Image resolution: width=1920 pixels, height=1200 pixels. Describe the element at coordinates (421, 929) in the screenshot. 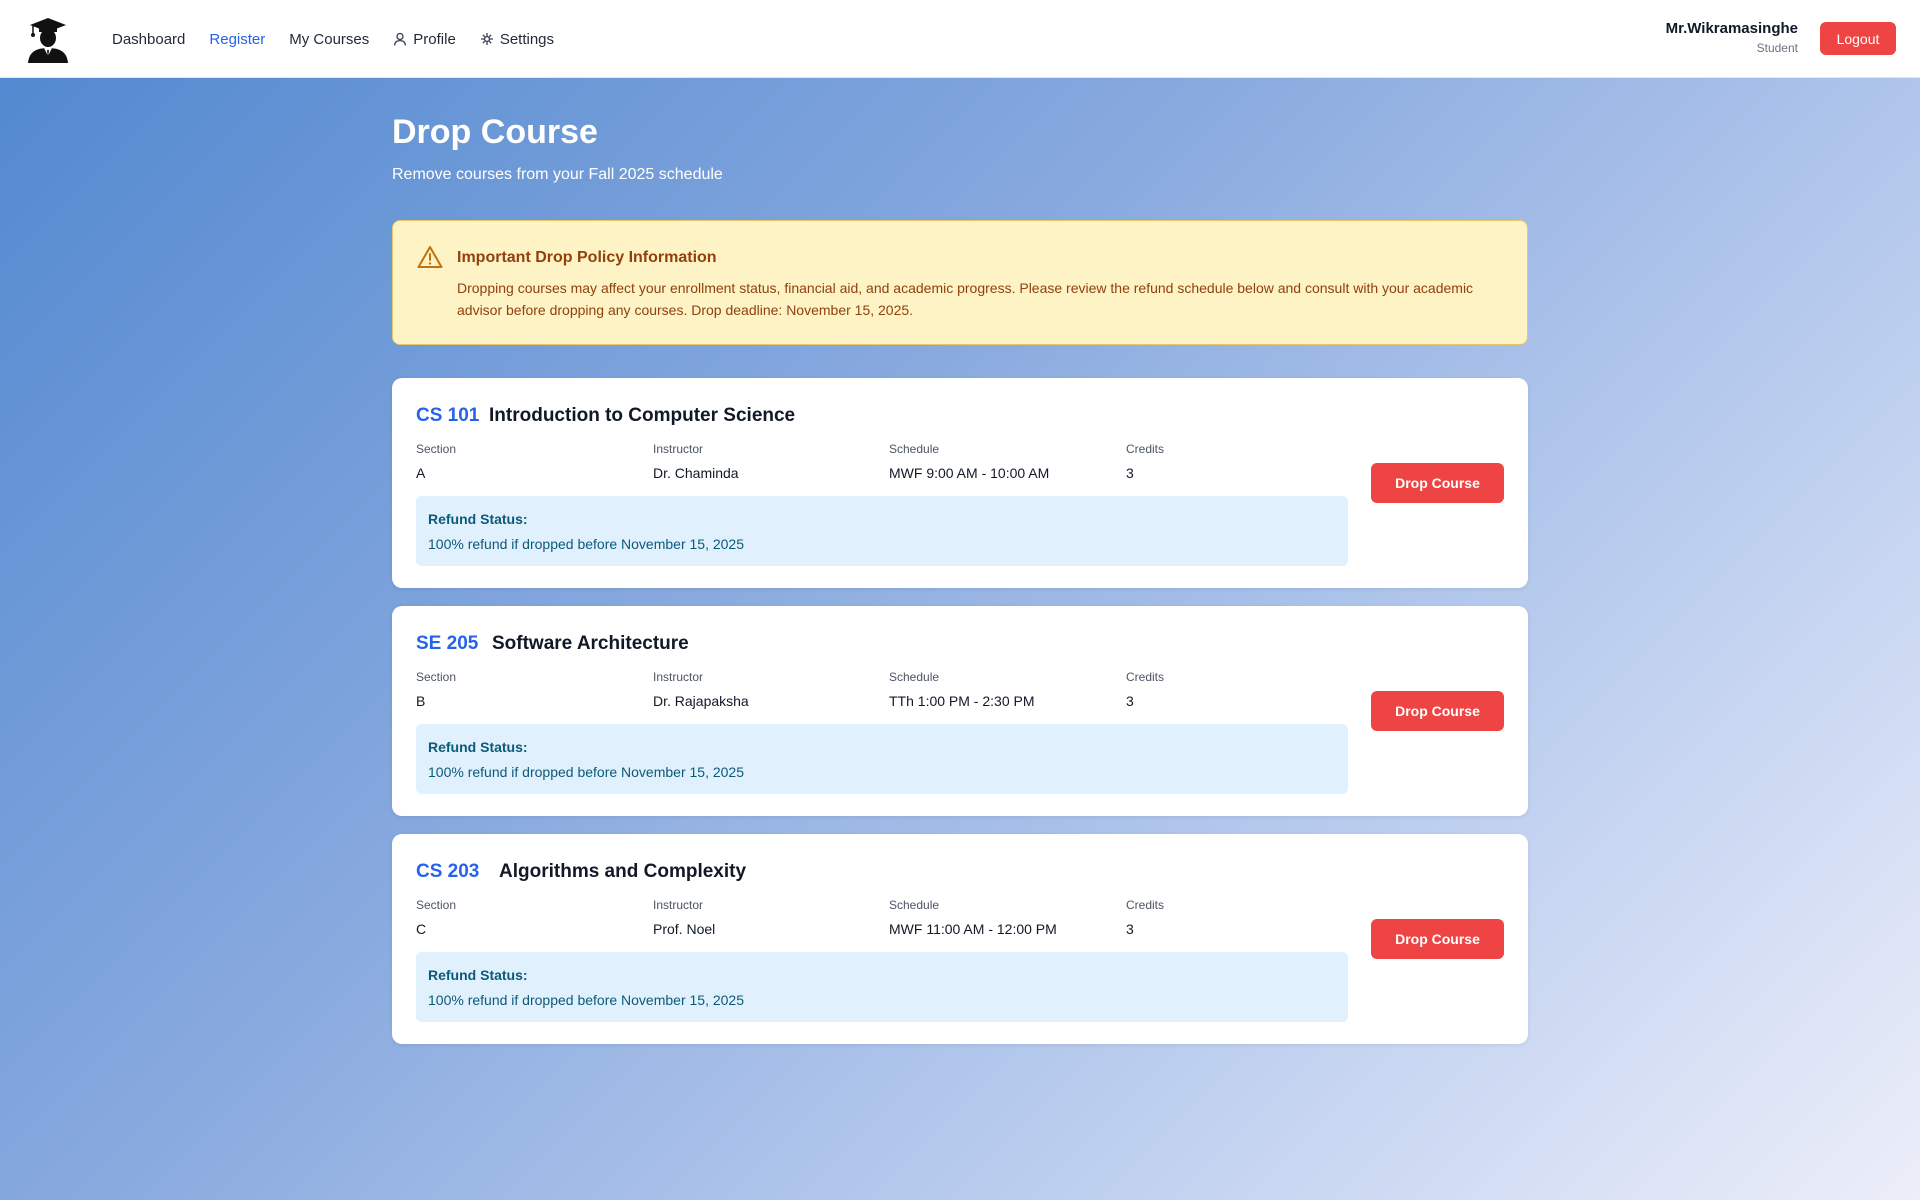

I see `section-value: C` at that location.